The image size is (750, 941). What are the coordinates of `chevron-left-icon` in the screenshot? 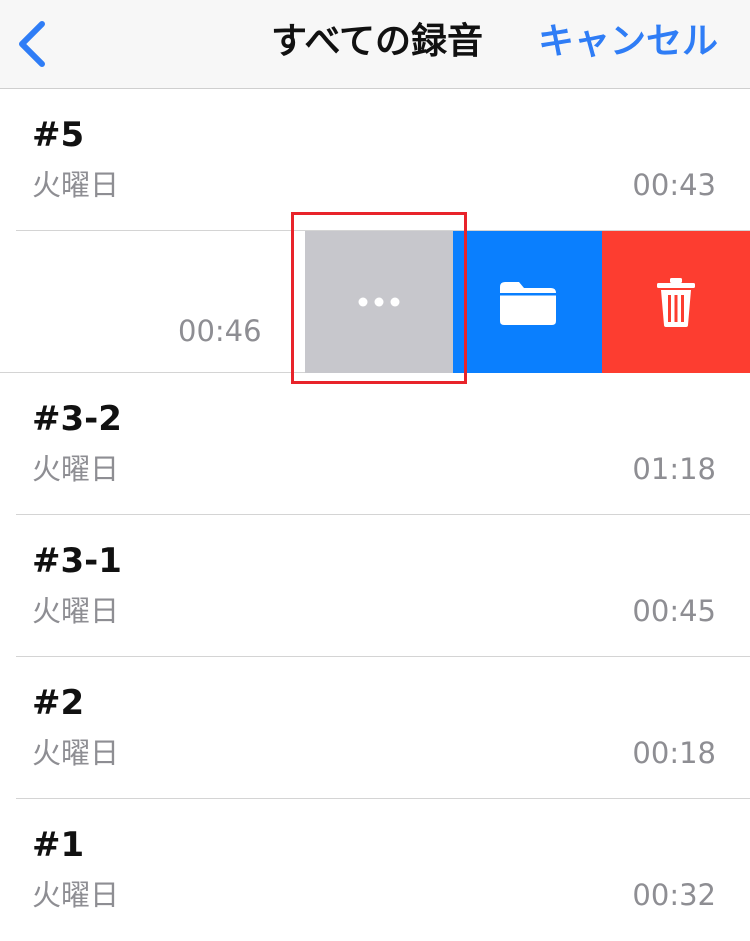 It's located at (32, 44).